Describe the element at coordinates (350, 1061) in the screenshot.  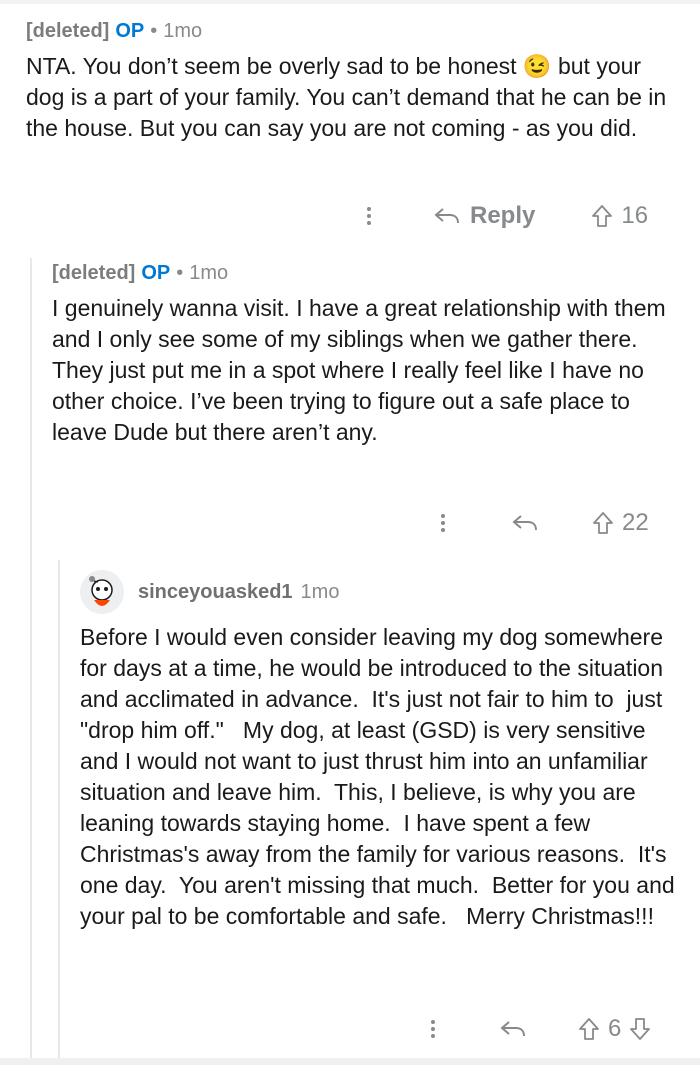
I see `bottom-divider` at that location.